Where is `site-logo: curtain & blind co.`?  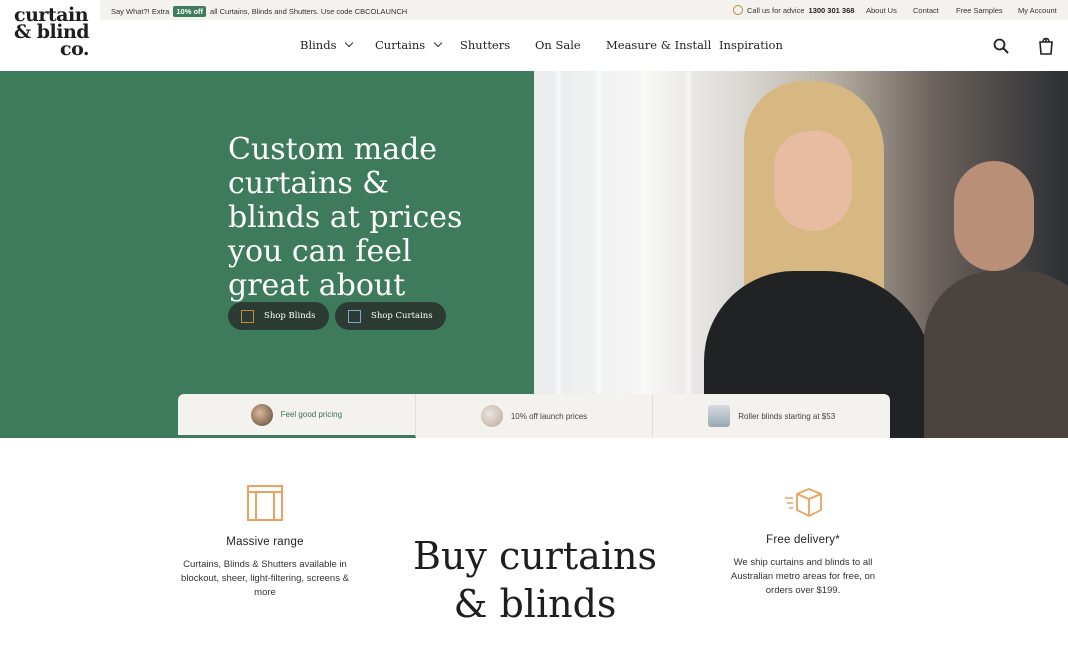
site-logo: curtain & blind co. is located at coordinates (53, 33).